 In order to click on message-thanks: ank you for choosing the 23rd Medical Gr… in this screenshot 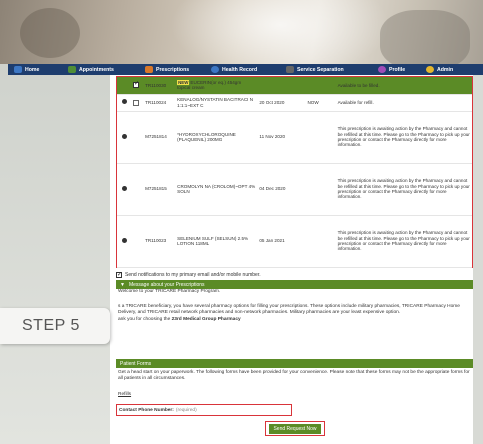, I will do `click(295, 320)`.